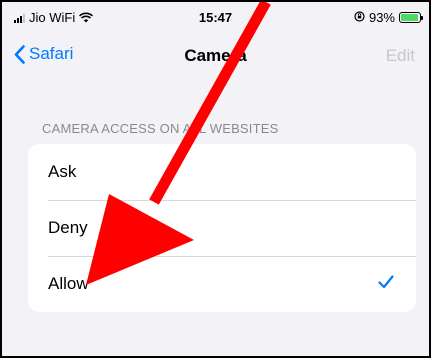 The height and width of the screenshot is (358, 431). What do you see at coordinates (386, 282) in the screenshot?
I see `checkmark-icon` at bounding box center [386, 282].